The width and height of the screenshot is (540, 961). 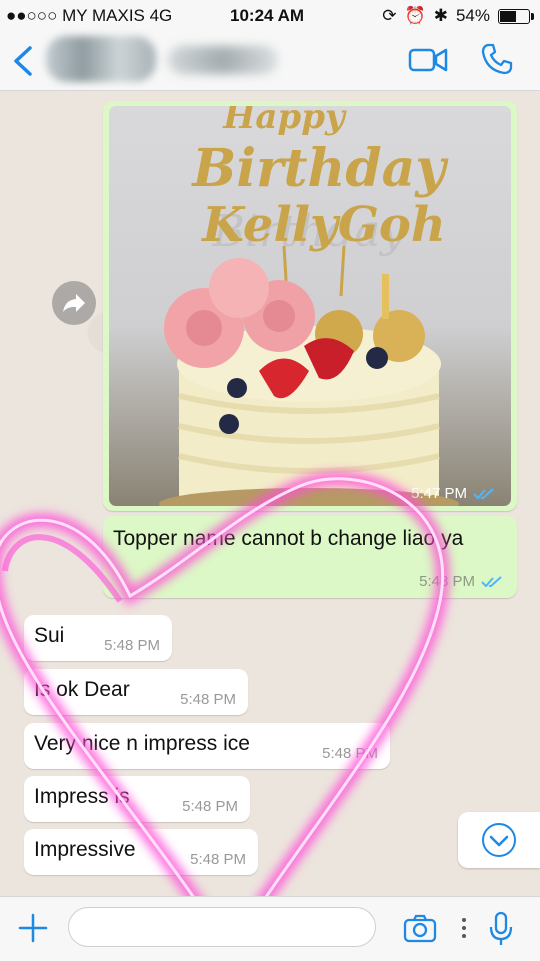 What do you see at coordinates (420, 928) in the screenshot?
I see `camera-icon` at bounding box center [420, 928].